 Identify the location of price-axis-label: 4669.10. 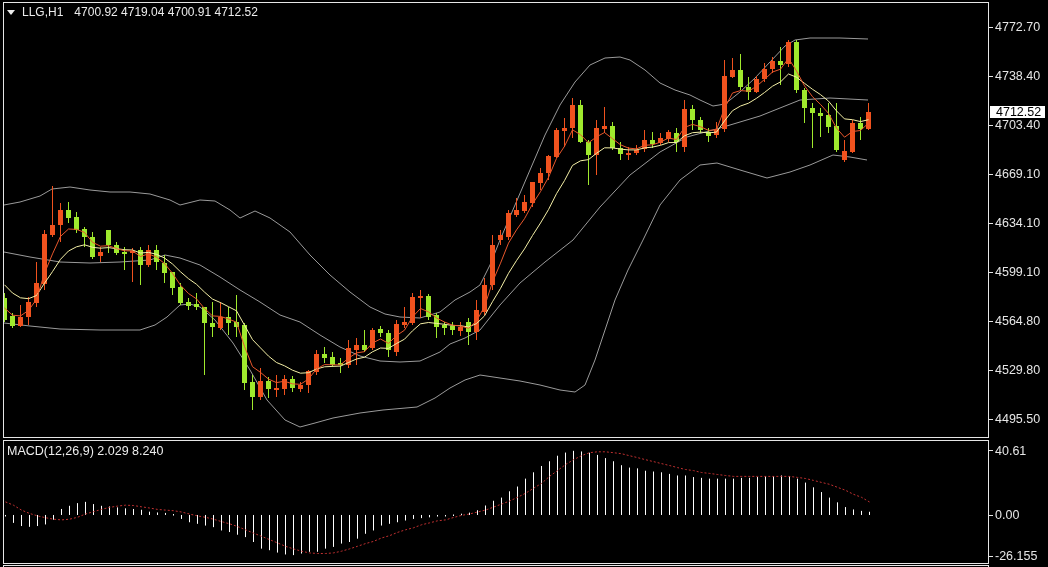
(1018, 174).